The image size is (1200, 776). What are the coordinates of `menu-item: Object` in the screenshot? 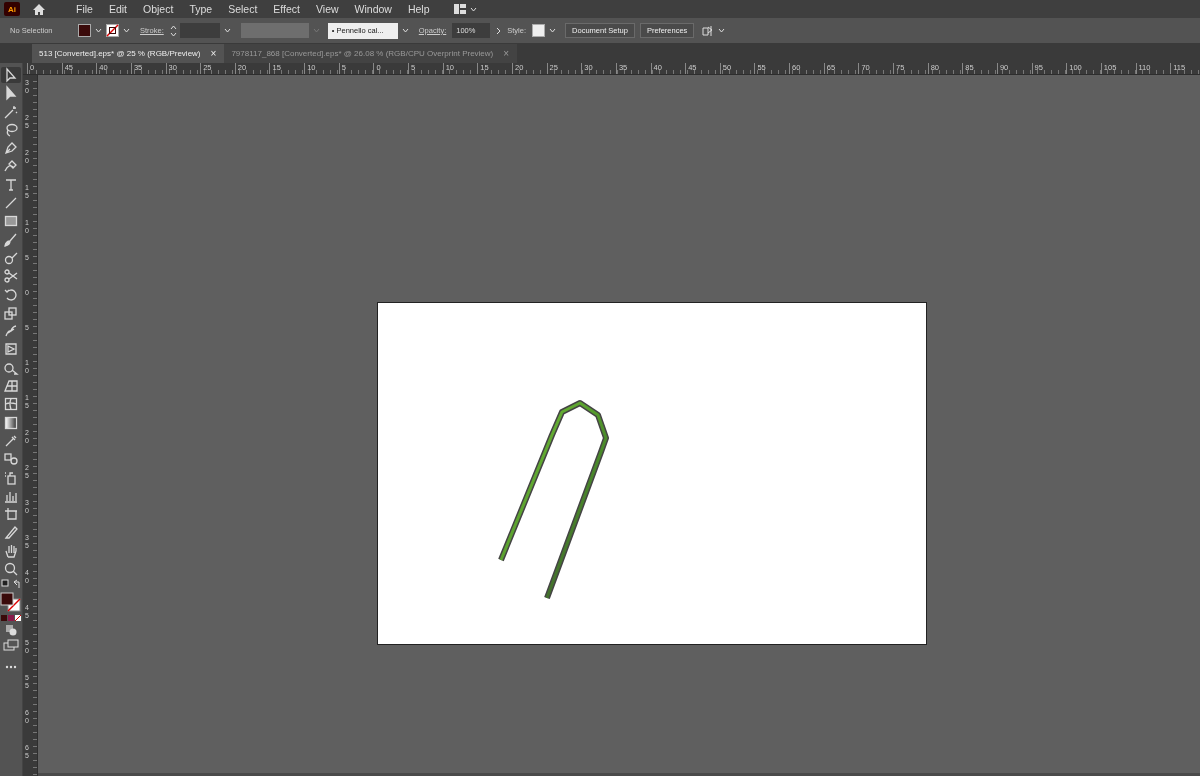 It's located at (158, 9).